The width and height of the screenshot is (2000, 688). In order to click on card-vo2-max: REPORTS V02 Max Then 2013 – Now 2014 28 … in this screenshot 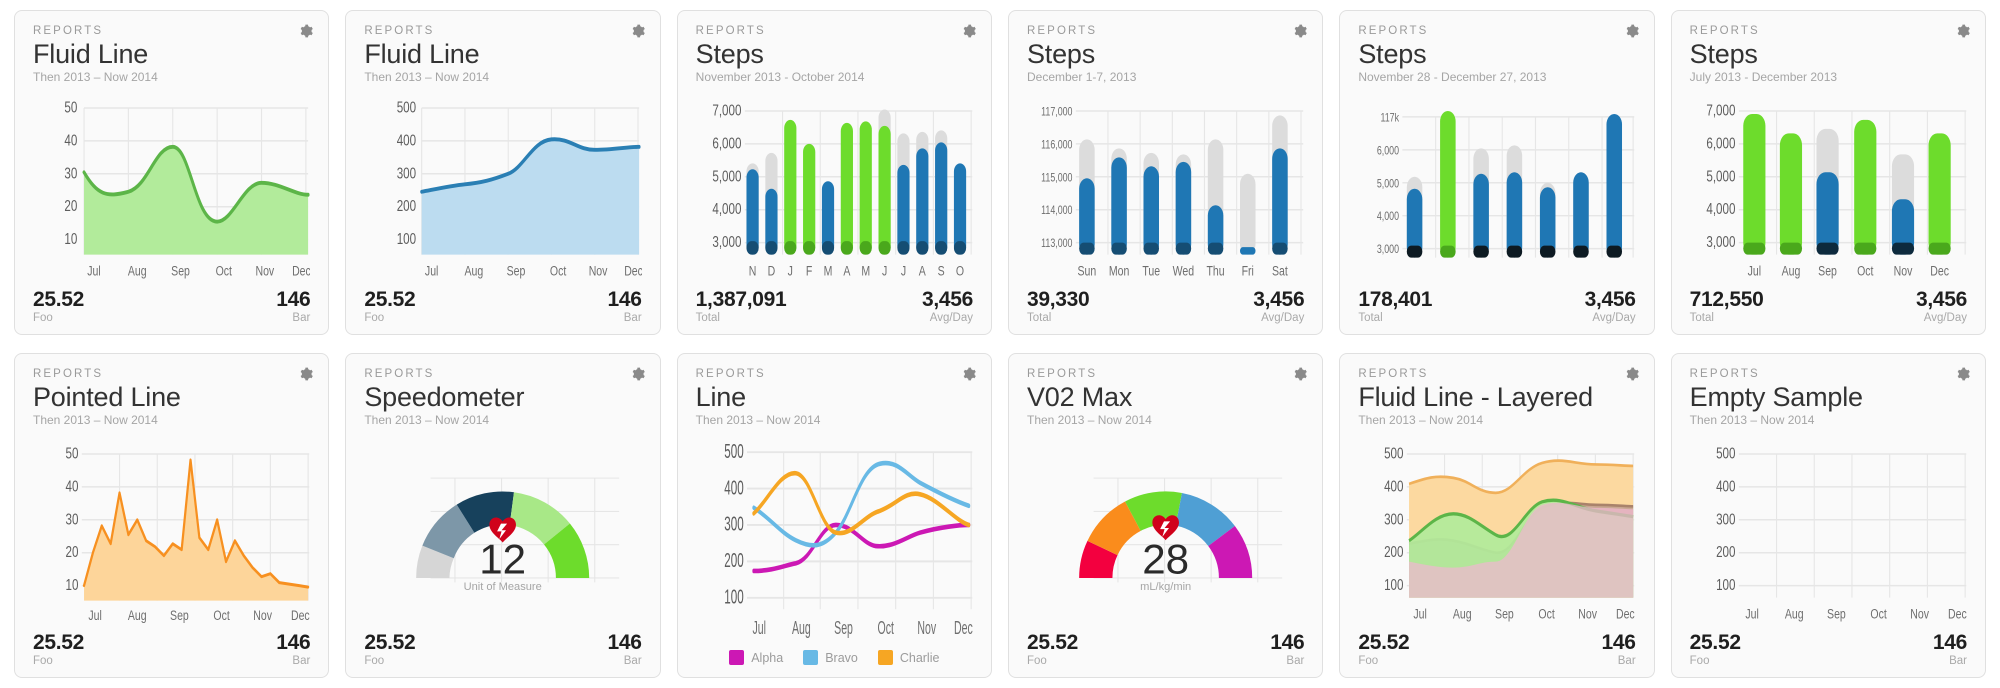, I will do `click(1166, 515)`.